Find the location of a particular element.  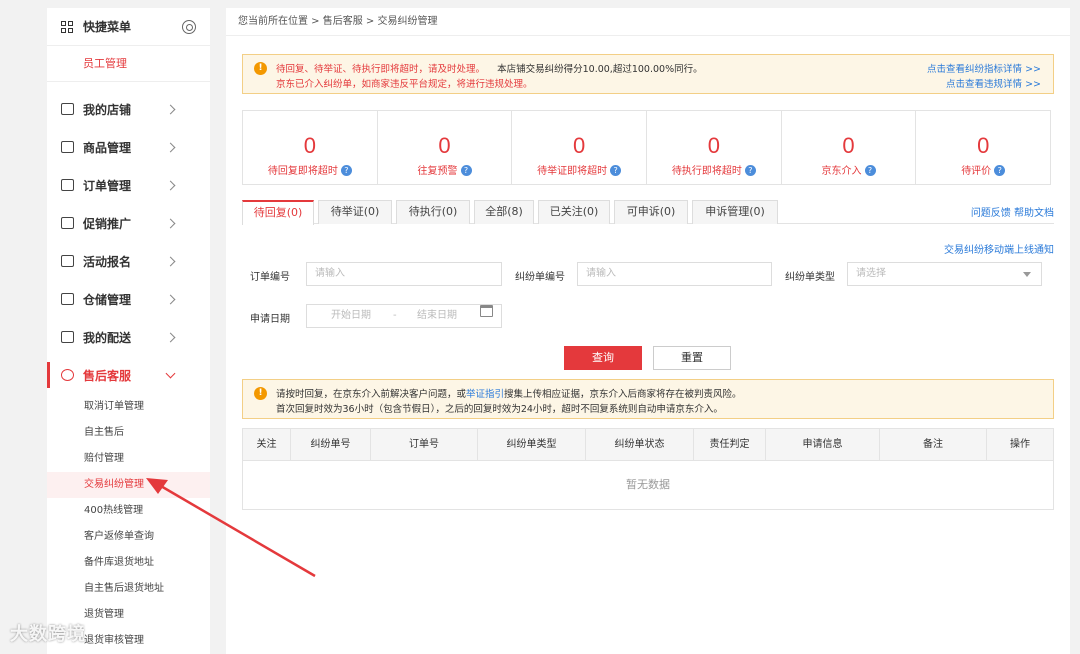

query-button: 查询 is located at coordinates (603, 358).